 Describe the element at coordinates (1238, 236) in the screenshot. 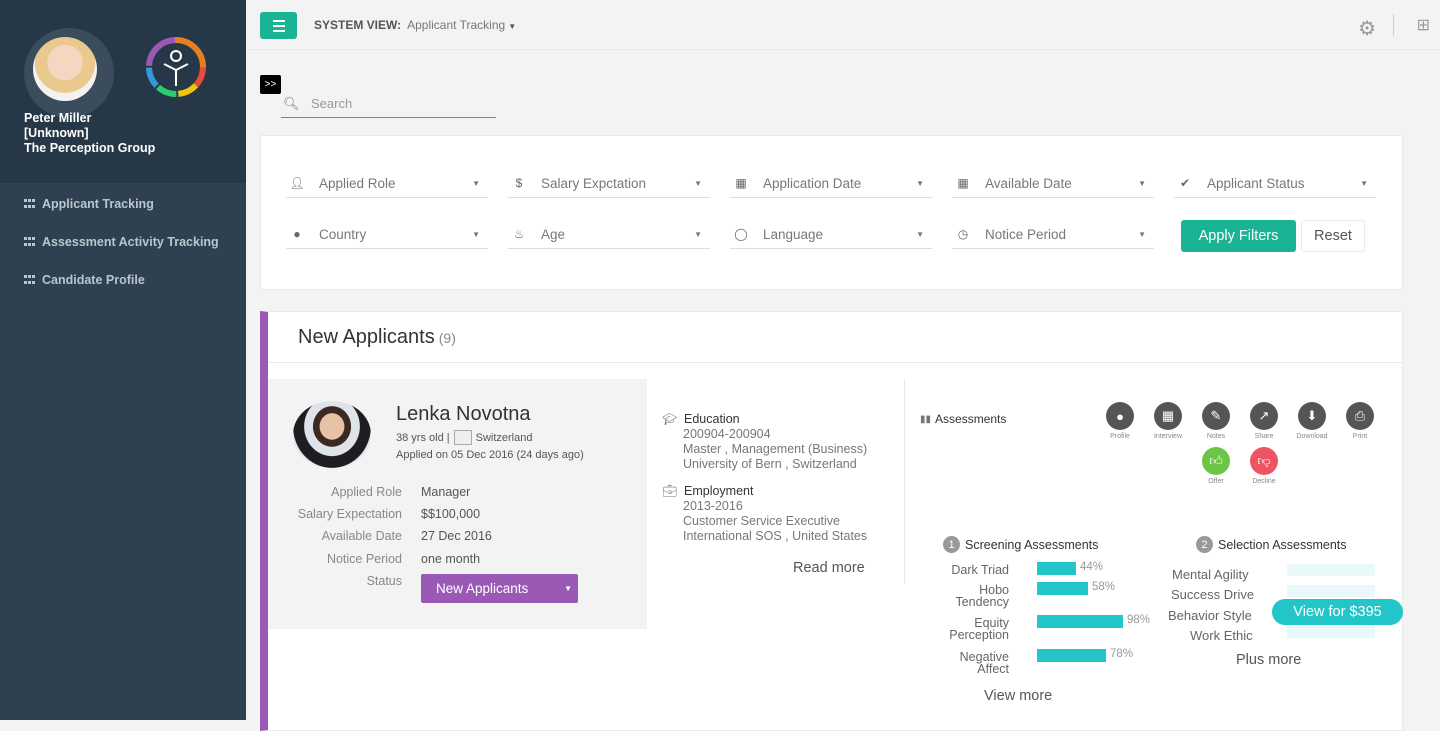

I see `apply-filters-button: Apply Filters` at that location.